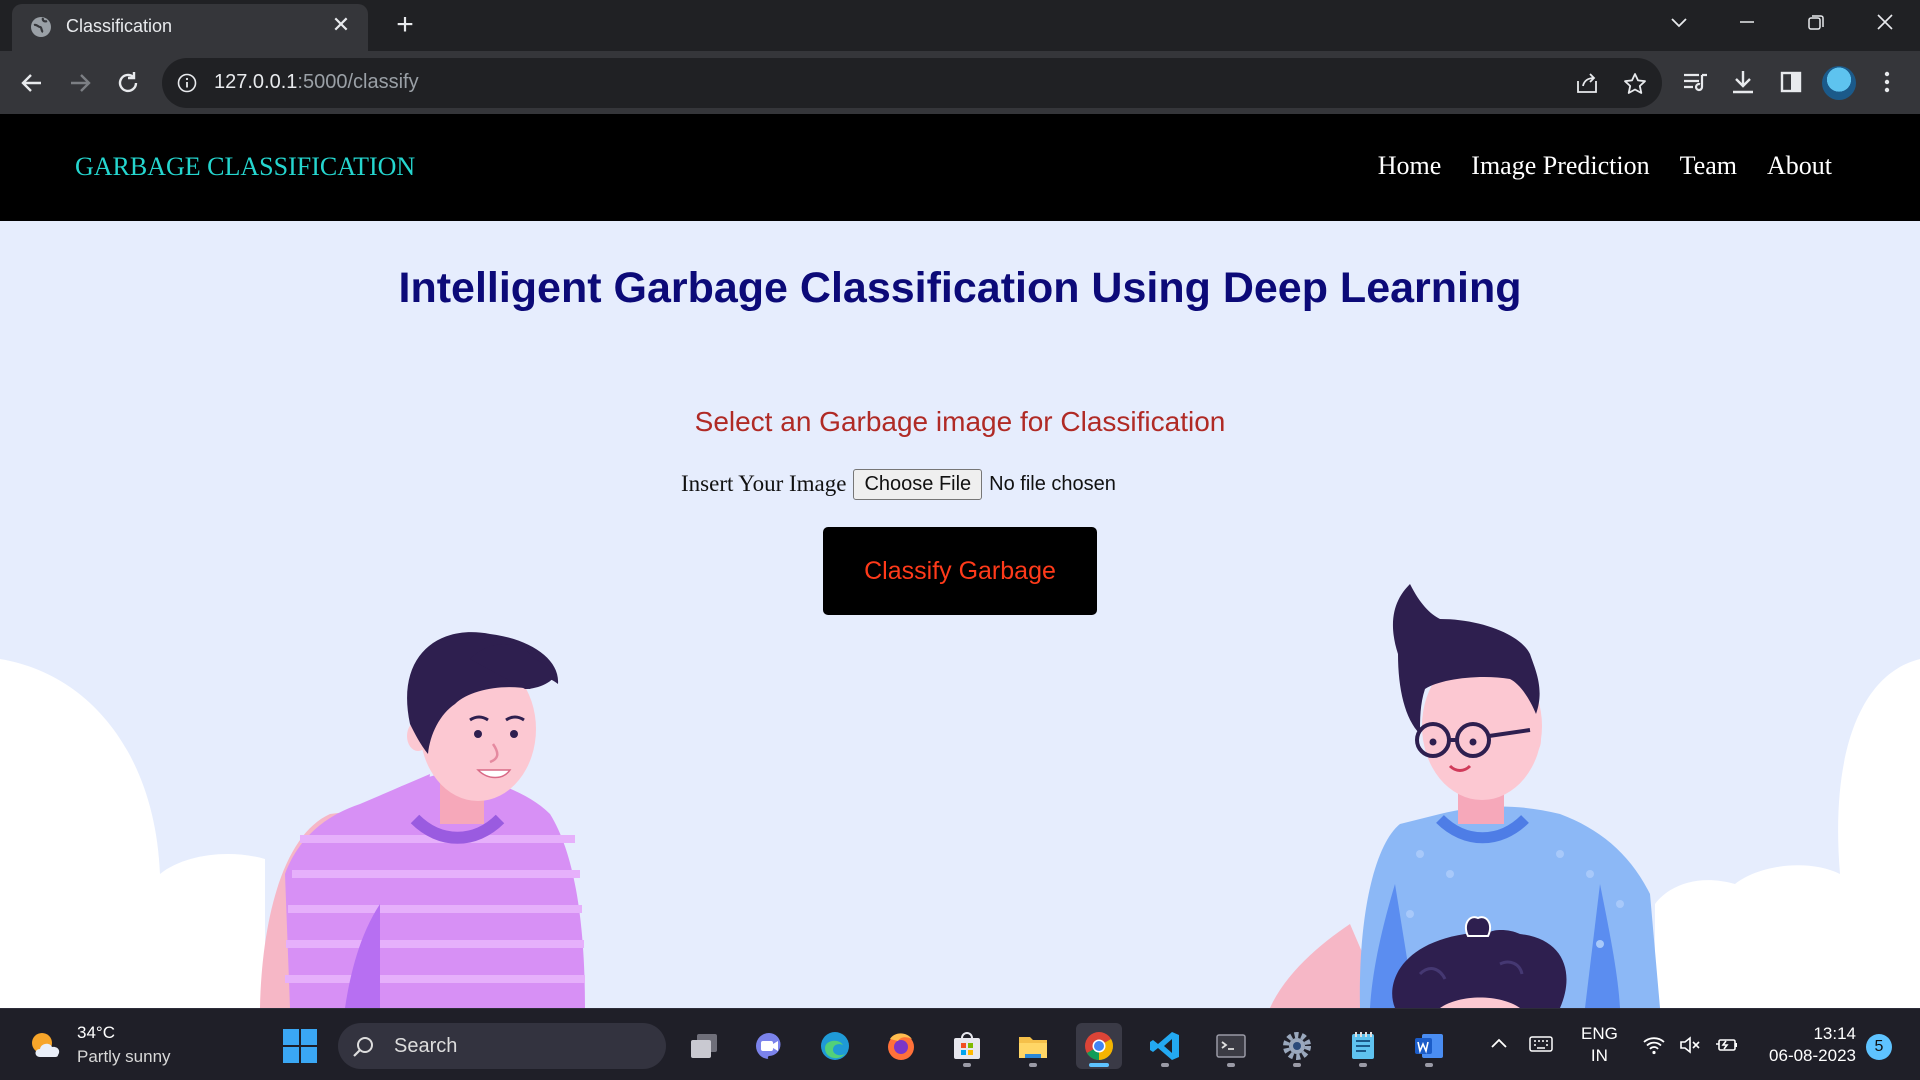 The height and width of the screenshot is (1080, 1920). Describe the element at coordinates (341, 25) in the screenshot. I see `tab-close-icon: ✕` at that location.